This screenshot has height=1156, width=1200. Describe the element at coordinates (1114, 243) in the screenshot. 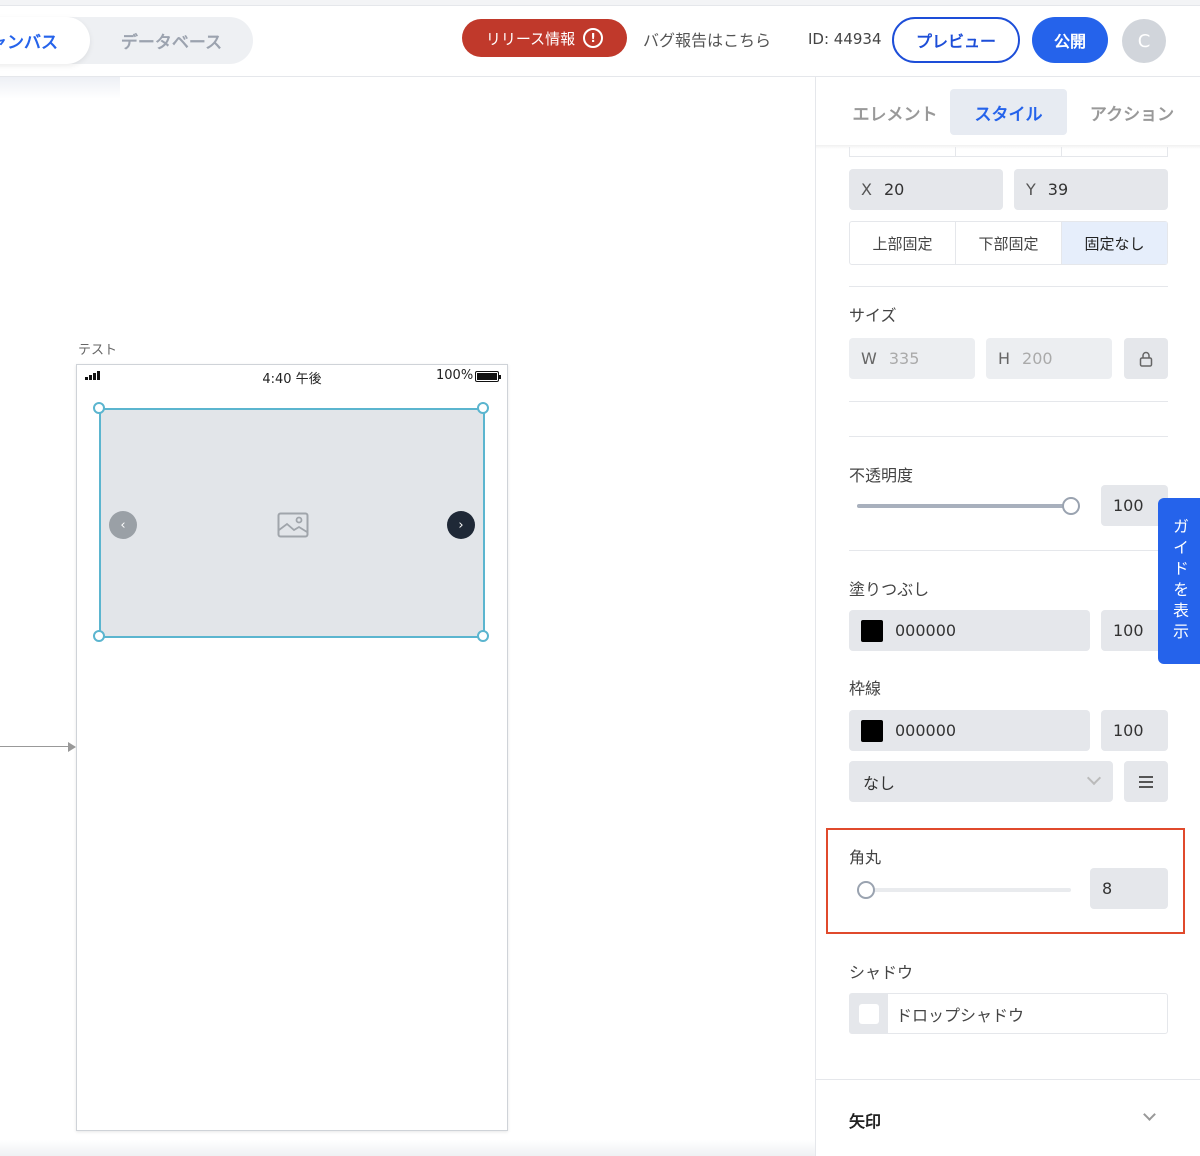

I see `anchor-none-option: 固定なし` at that location.